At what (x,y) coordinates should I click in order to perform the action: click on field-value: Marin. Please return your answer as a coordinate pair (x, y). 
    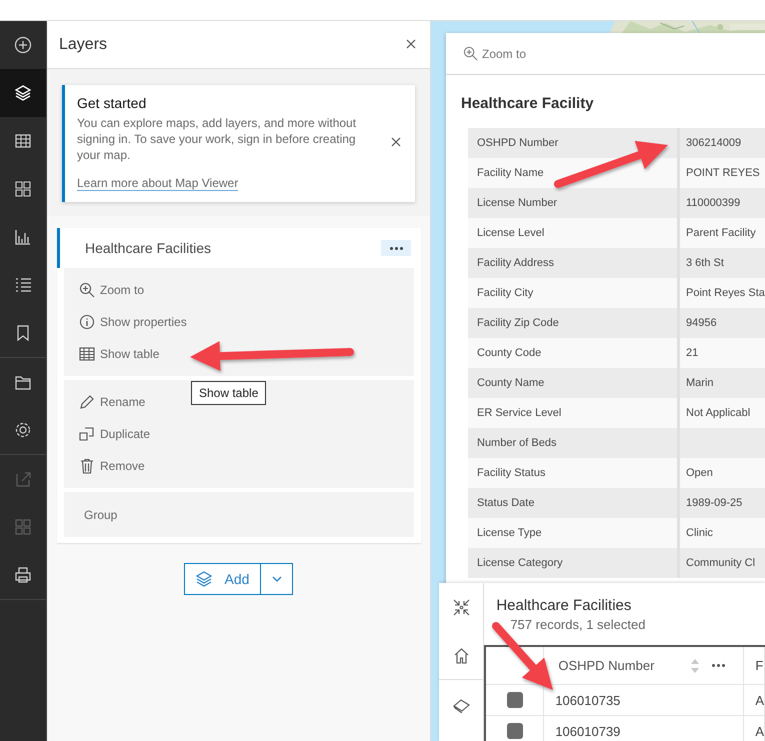
    Looking at the image, I should click on (700, 383).